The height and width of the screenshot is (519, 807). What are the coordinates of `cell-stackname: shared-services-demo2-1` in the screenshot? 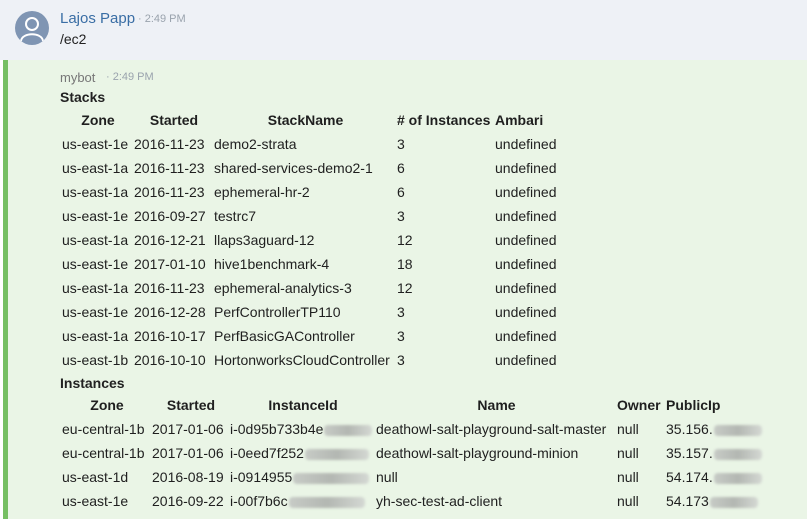 It's located at (293, 168).